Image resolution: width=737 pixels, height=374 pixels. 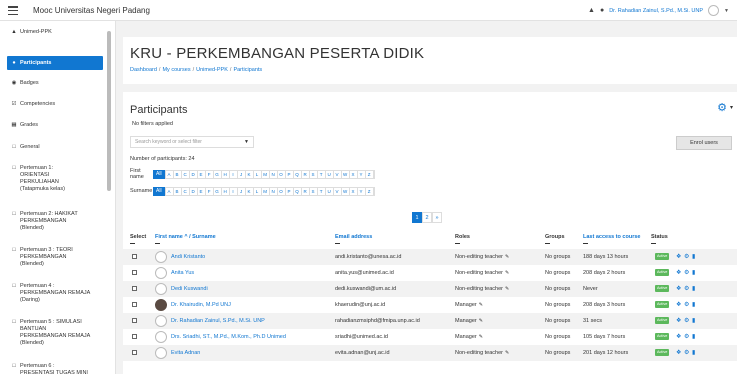 I want to click on breadcrumb-course: Unimed-PPK, so click(x=212, y=70).